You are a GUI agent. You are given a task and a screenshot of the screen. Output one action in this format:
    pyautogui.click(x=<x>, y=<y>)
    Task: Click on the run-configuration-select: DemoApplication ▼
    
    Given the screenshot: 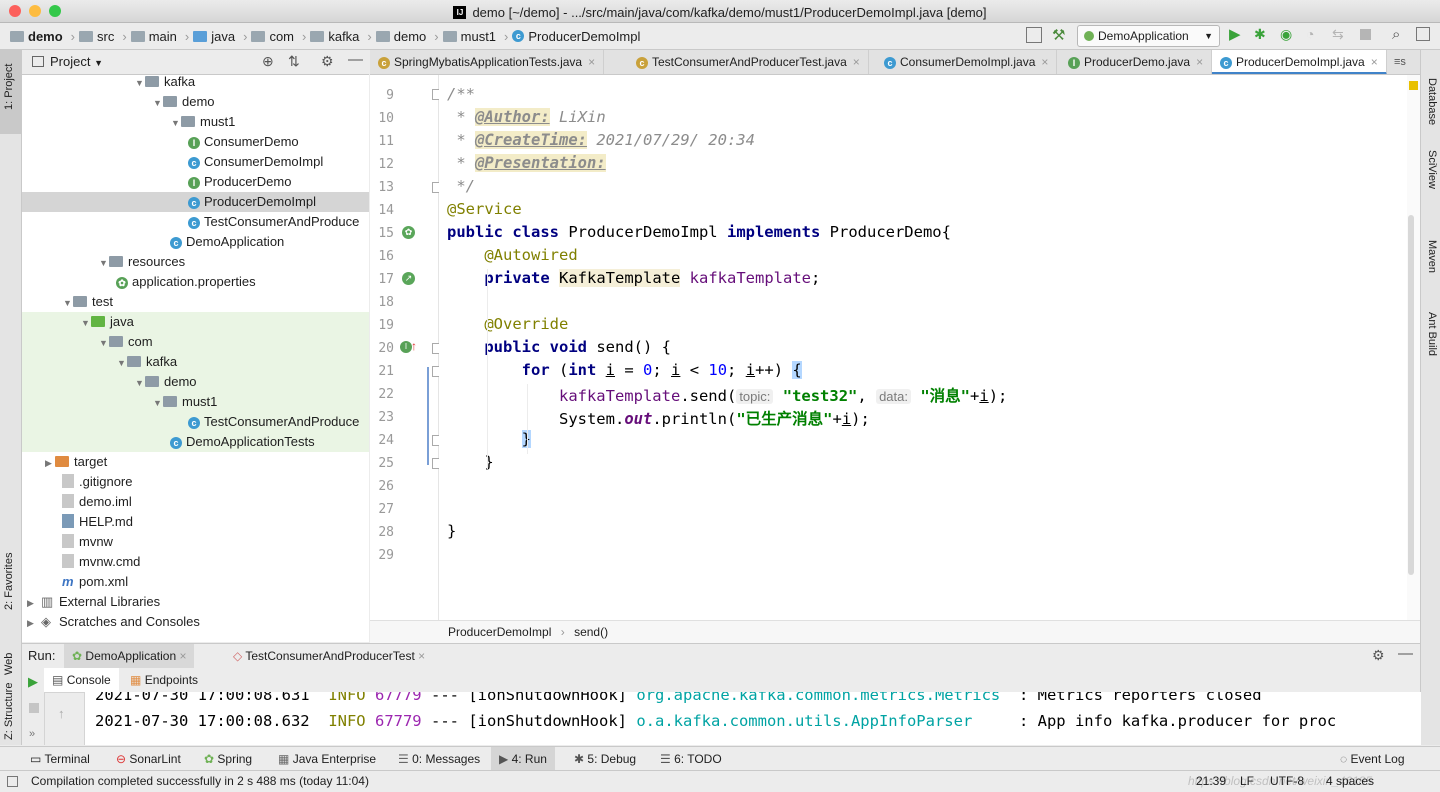 What is the action you would take?
    pyautogui.click(x=1148, y=36)
    